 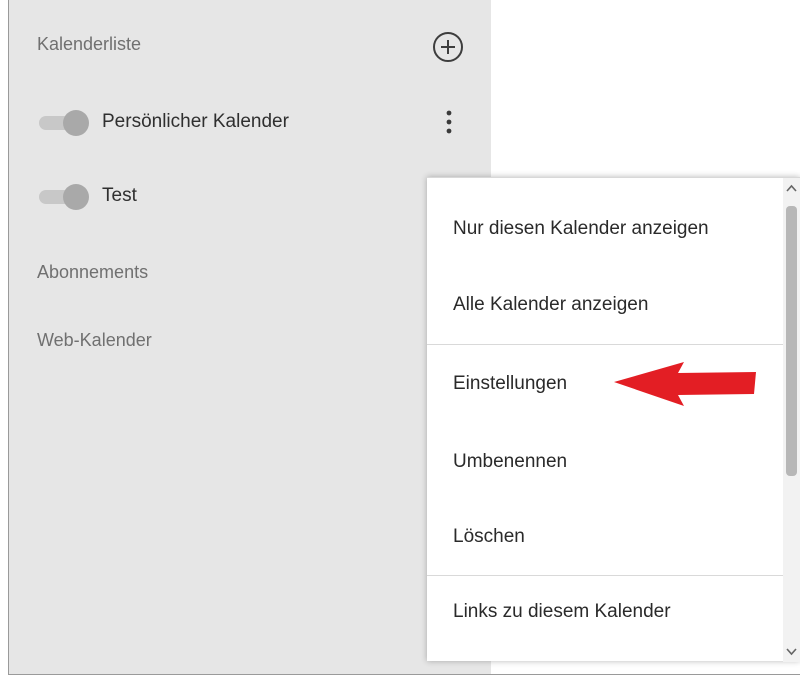 What do you see at coordinates (257, 196) in the screenshot?
I see `calendar-item-test: Test` at bounding box center [257, 196].